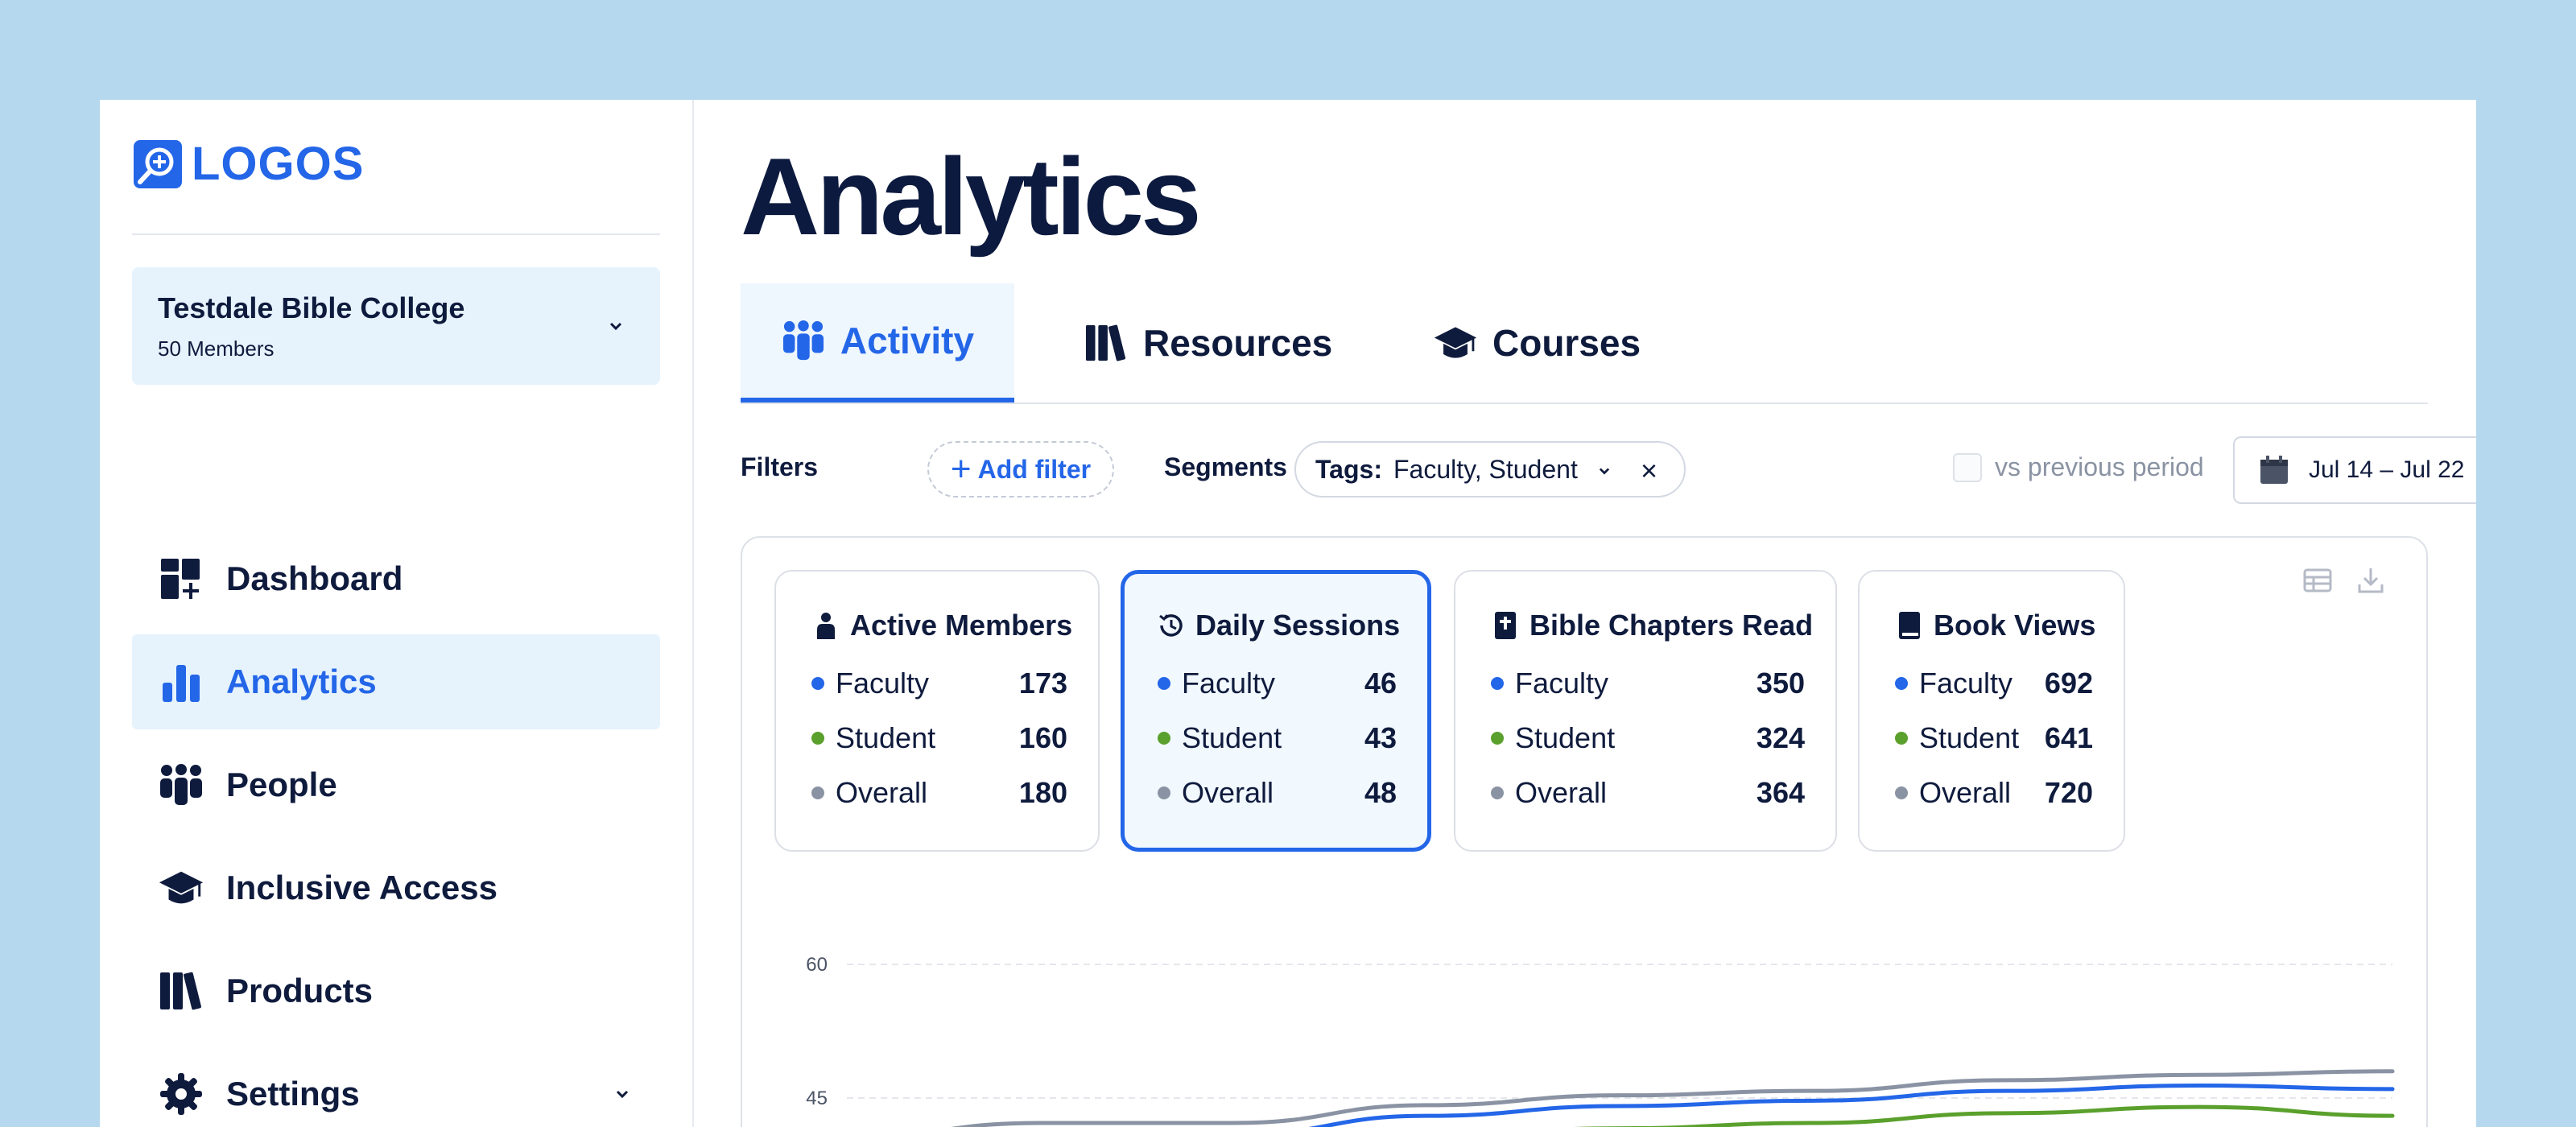 Image resolution: width=2576 pixels, height=1127 pixels. Describe the element at coordinates (396, 234) in the screenshot. I see `sidebar-divider` at that location.